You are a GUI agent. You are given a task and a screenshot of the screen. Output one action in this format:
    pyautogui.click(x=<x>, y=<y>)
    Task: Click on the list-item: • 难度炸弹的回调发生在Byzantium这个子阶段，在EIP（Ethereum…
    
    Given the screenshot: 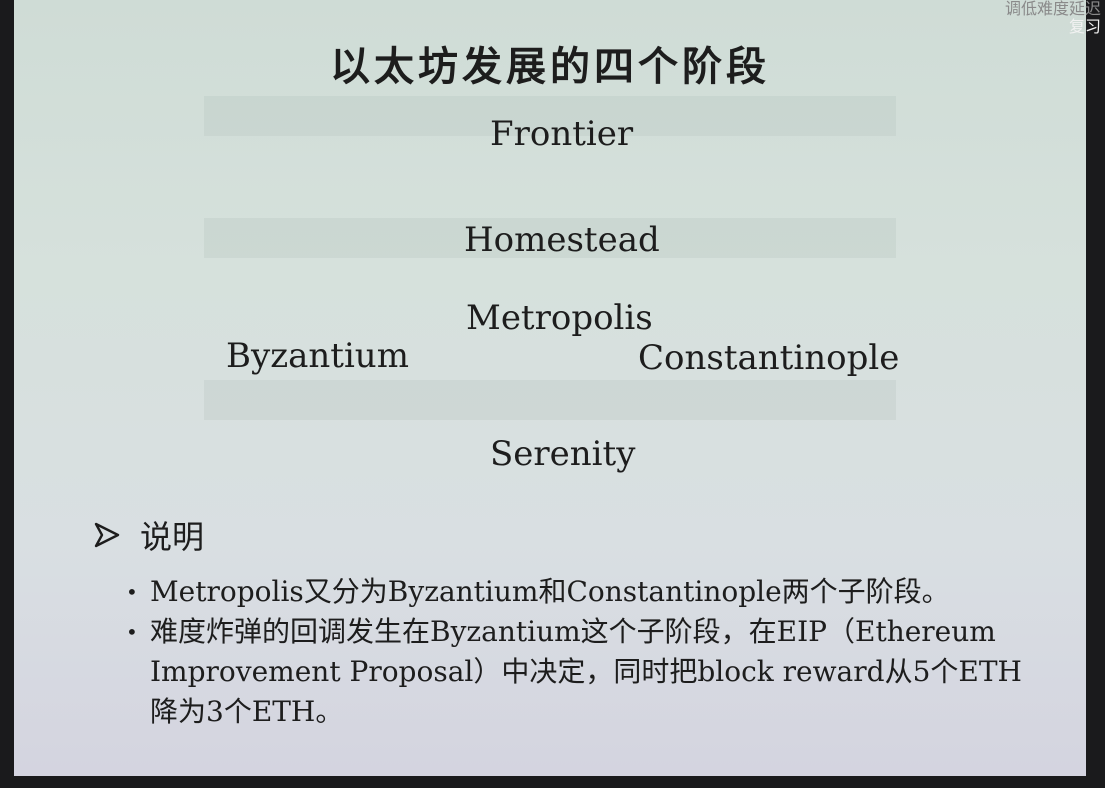 What is the action you would take?
    pyautogui.click(x=576, y=672)
    